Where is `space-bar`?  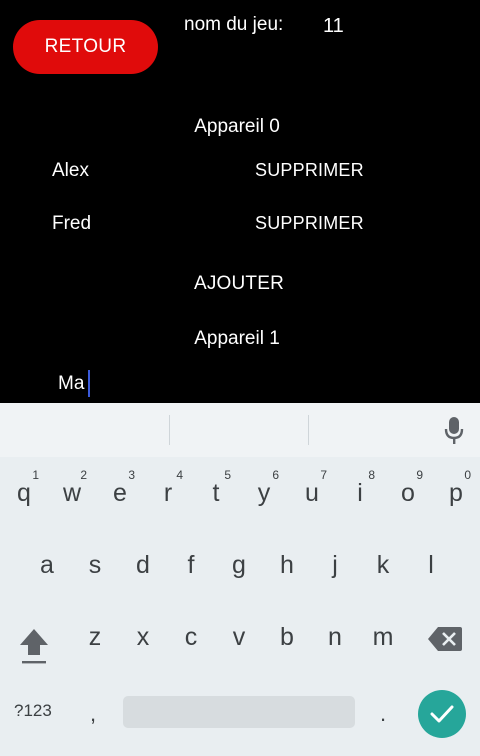 space-bar is located at coordinates (239, 712).